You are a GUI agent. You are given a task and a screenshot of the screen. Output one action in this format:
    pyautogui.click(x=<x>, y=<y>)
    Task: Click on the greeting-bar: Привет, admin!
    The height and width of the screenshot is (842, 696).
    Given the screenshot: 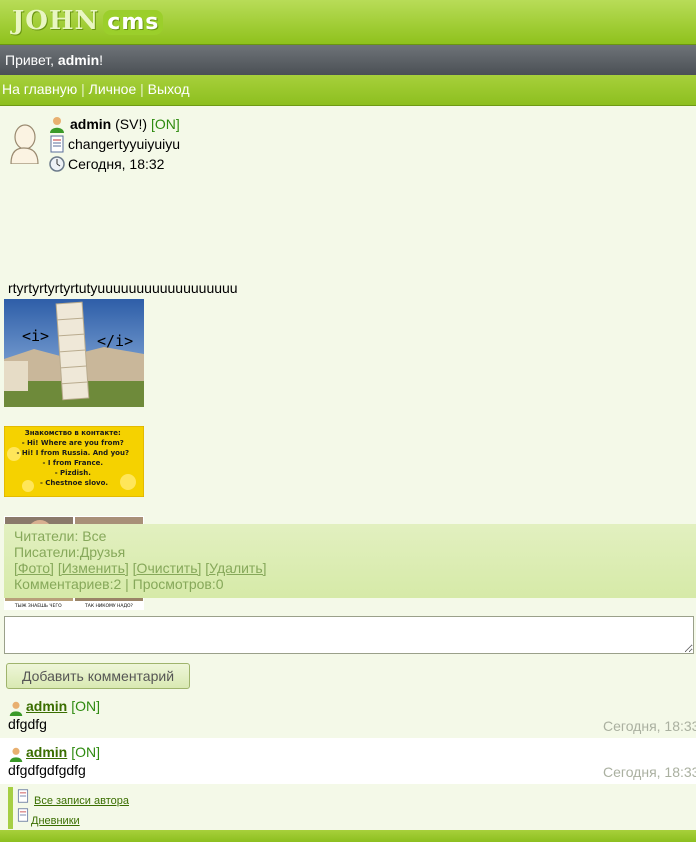 What is the action you would take?
    pyautogui.click(x=348, y=60)
    